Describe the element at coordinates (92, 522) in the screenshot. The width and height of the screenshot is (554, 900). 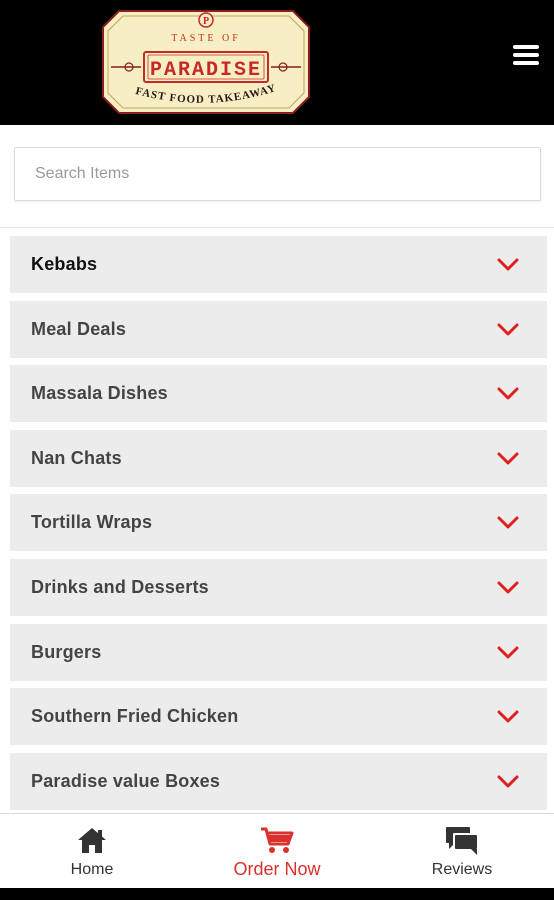
I see `category-label: Tortilla Wraps` at that location.